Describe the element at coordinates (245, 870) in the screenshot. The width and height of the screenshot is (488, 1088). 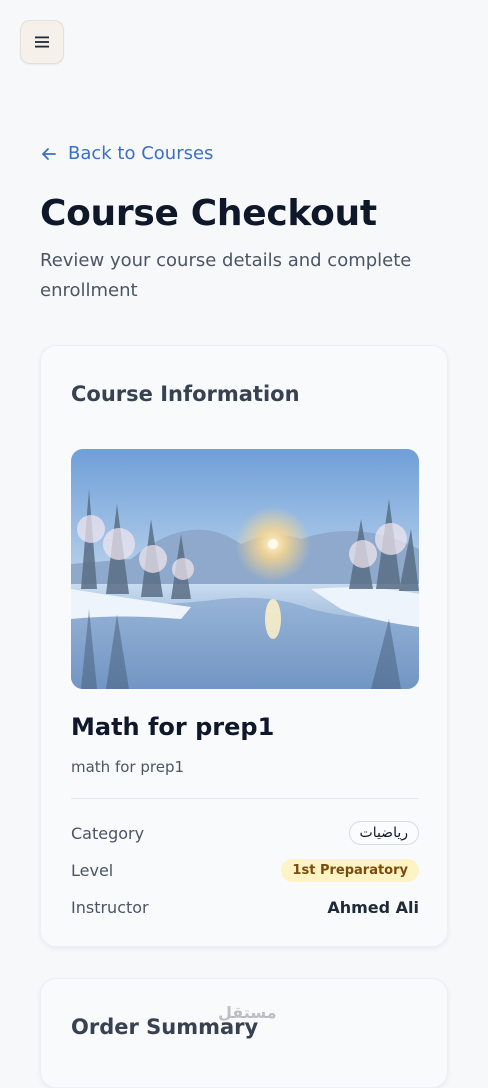
I see `level-row: Level 1st Preparatory` at that location.